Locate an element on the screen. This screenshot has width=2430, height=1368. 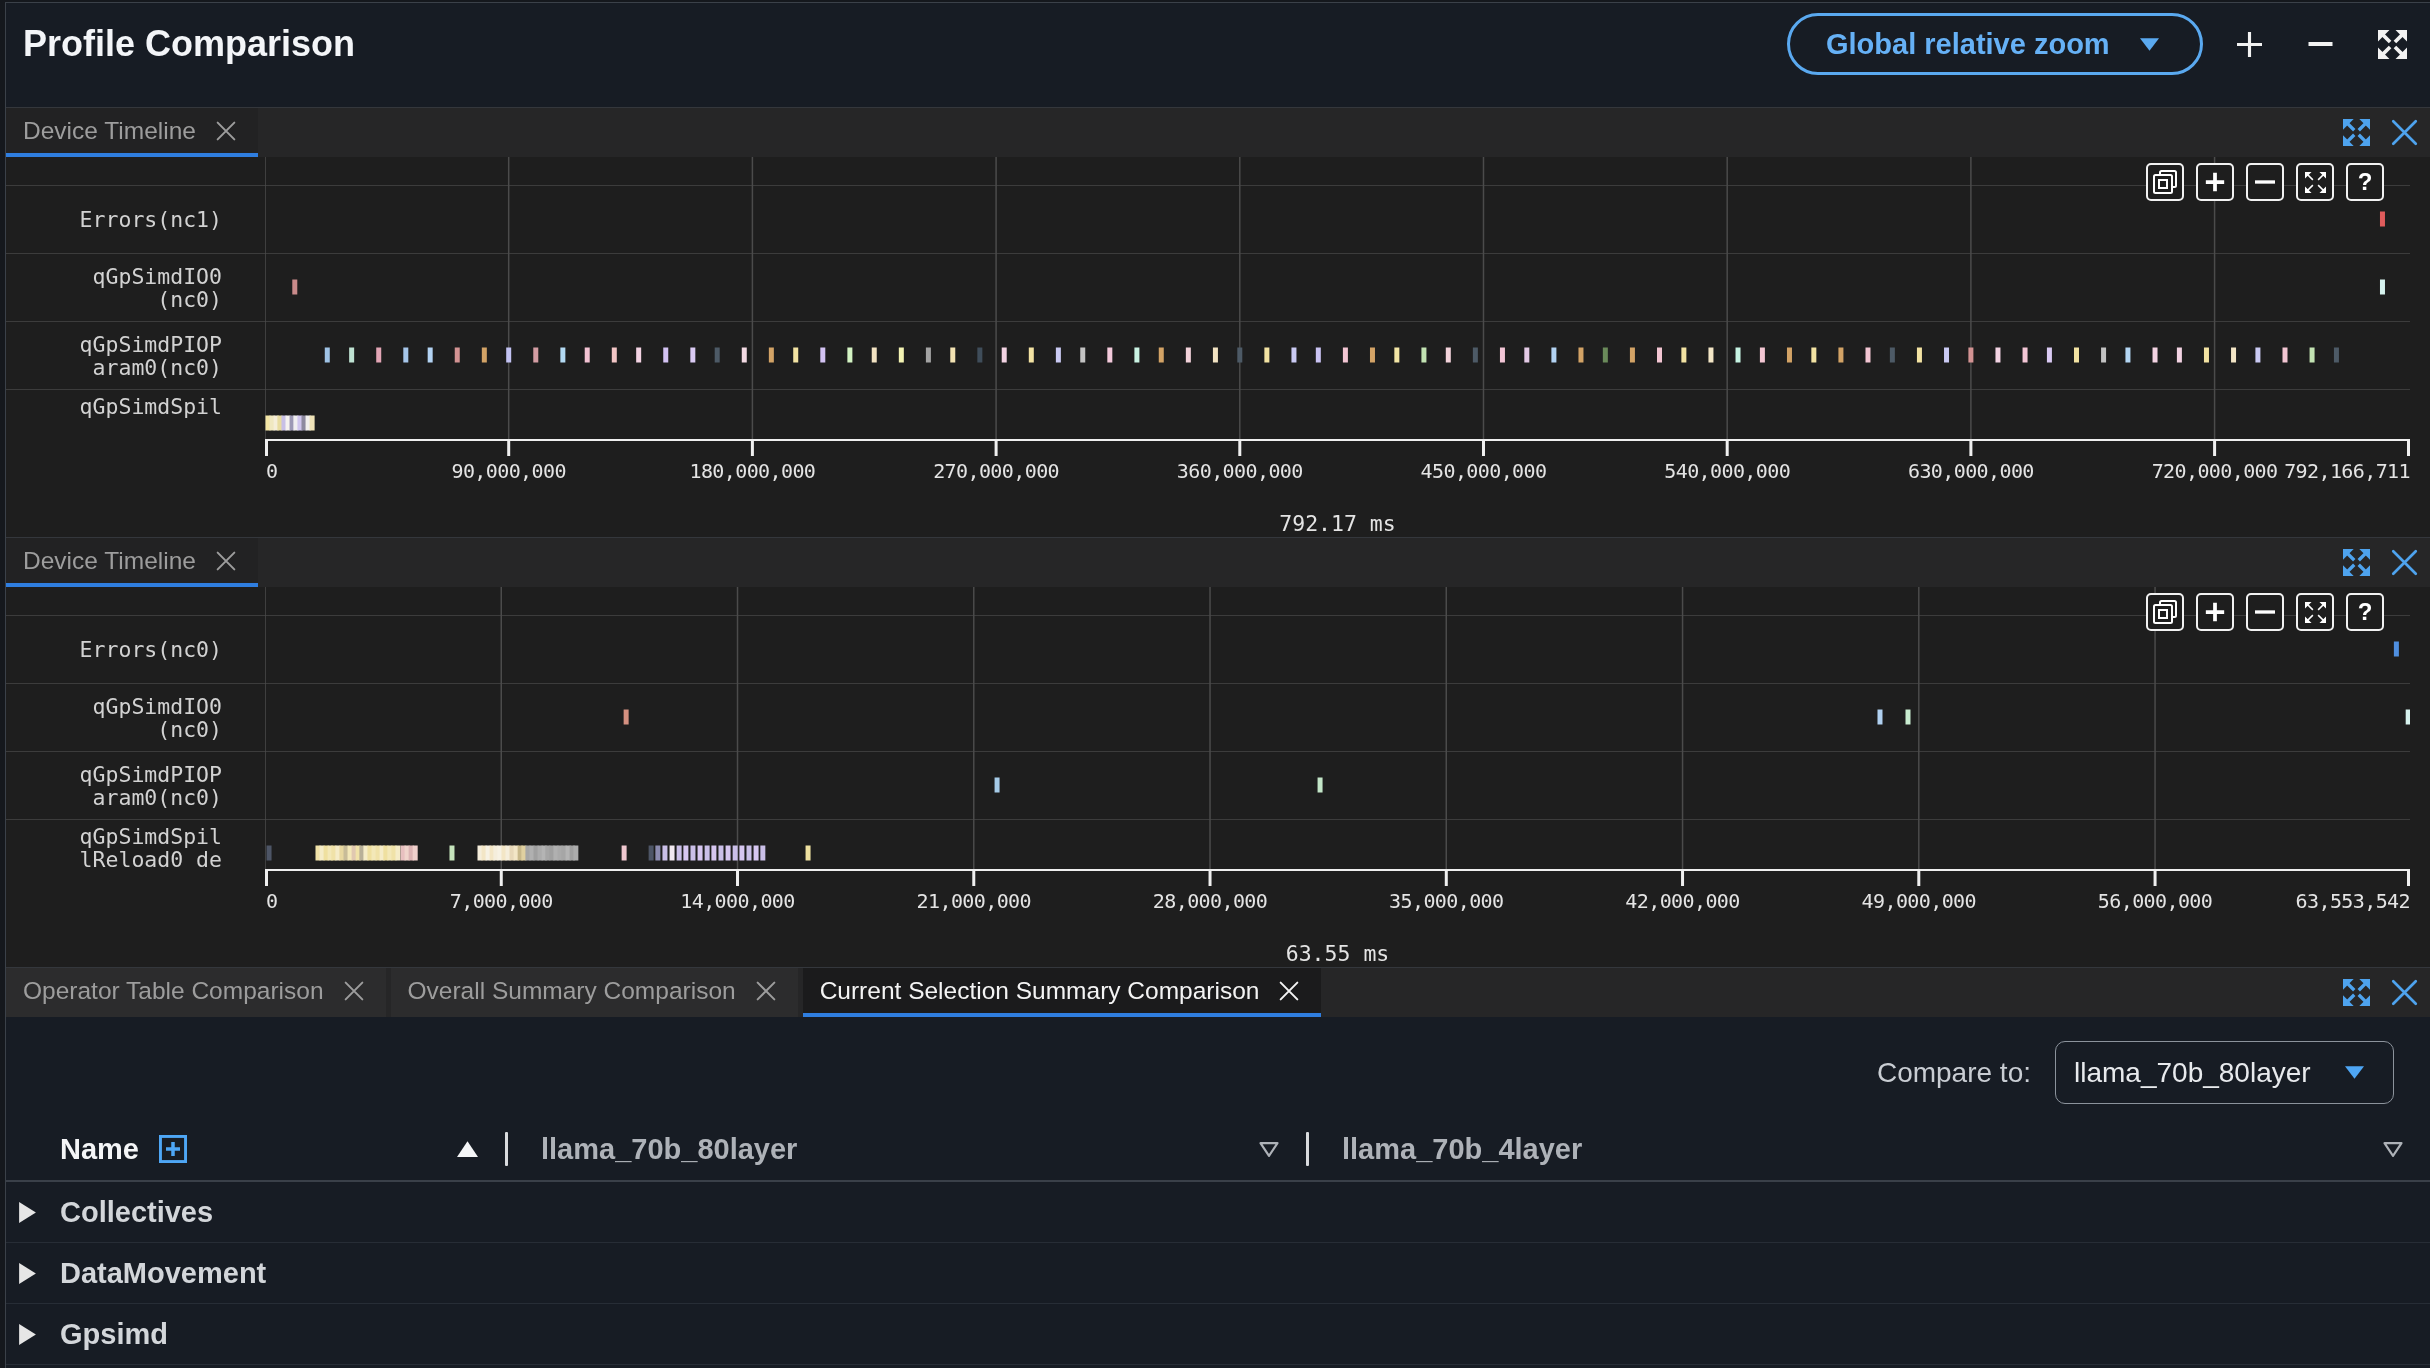
panel-tab: Current Selection Summary Comparison is located at coordinates (1062, 992).